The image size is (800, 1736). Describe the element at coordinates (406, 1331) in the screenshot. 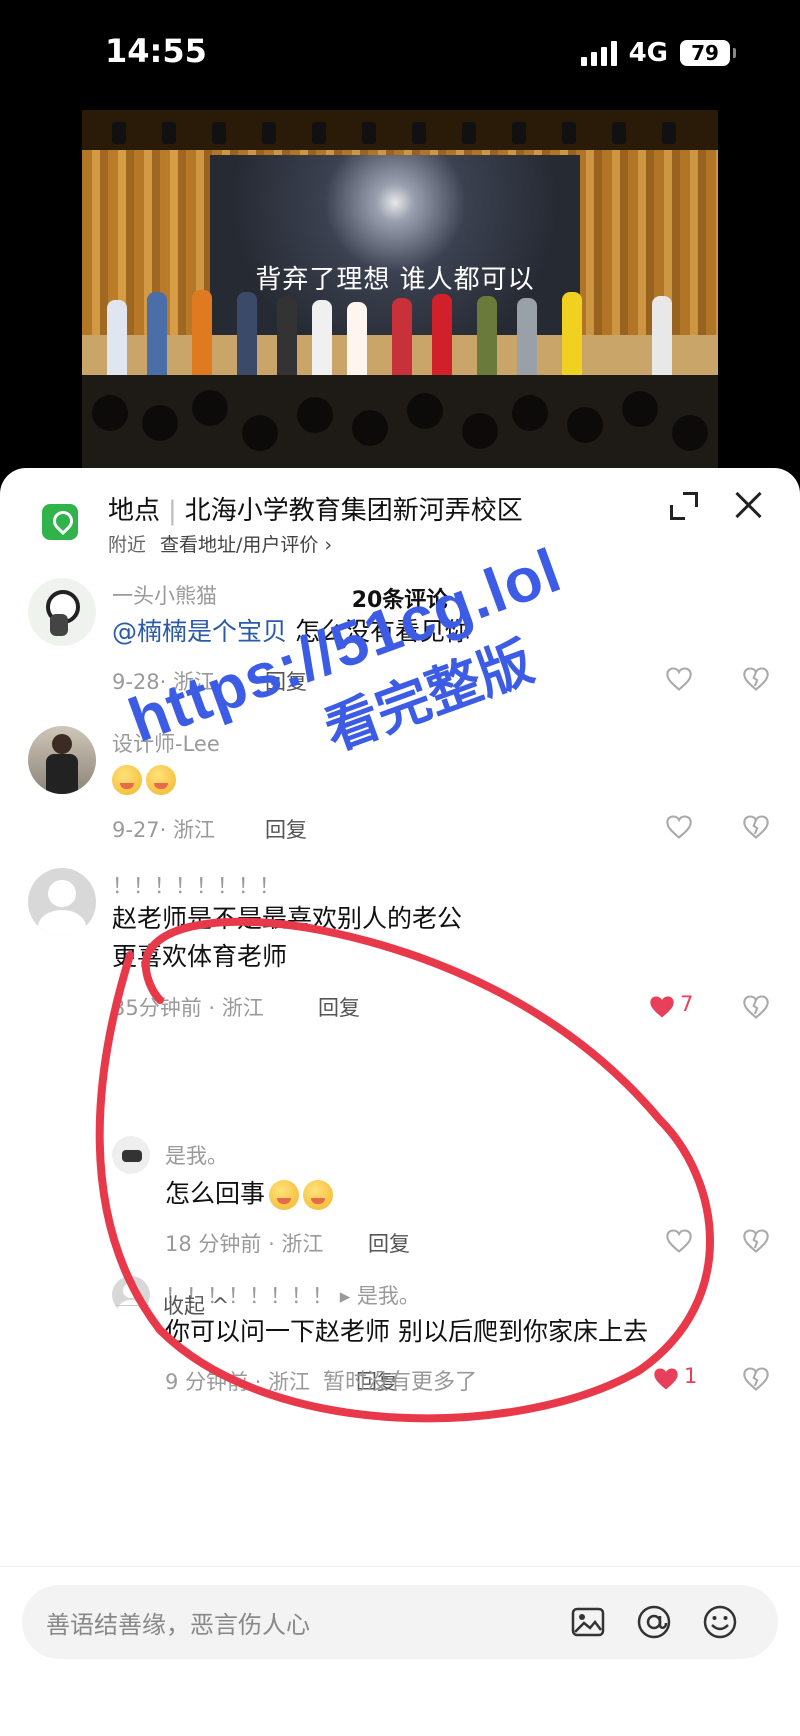

I see `reply-text: 你可以问一下赵老师 别以后爬到你家床上去` at that location.